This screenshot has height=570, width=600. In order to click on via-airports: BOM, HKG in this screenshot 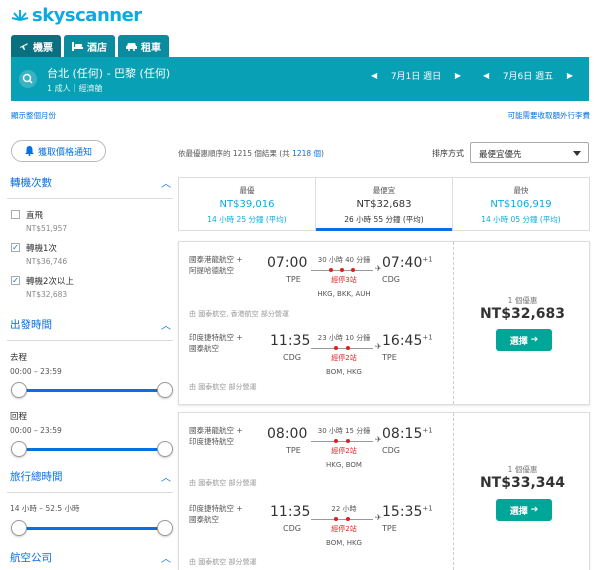, I will do `click(344, 372)`.